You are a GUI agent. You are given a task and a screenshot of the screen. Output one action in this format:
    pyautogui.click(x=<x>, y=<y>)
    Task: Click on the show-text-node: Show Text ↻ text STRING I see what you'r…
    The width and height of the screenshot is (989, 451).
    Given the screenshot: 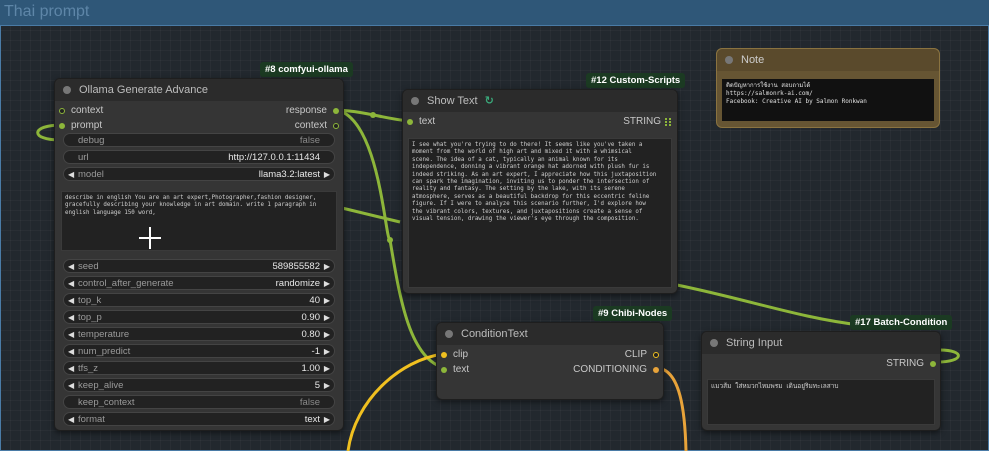 What is the action you would take?
    pyautogui.click(x=540, y=191)
    